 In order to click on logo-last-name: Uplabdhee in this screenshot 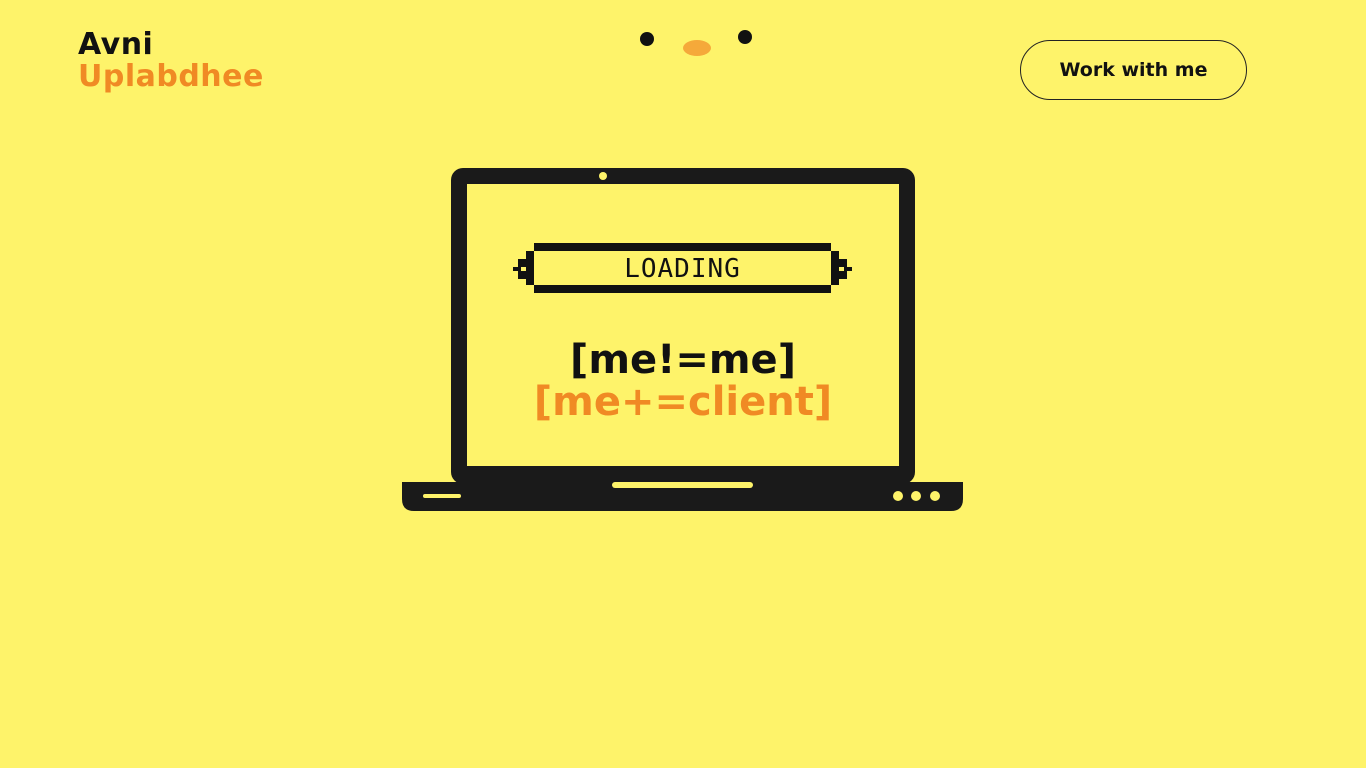, I will do `click(171, 76)`.